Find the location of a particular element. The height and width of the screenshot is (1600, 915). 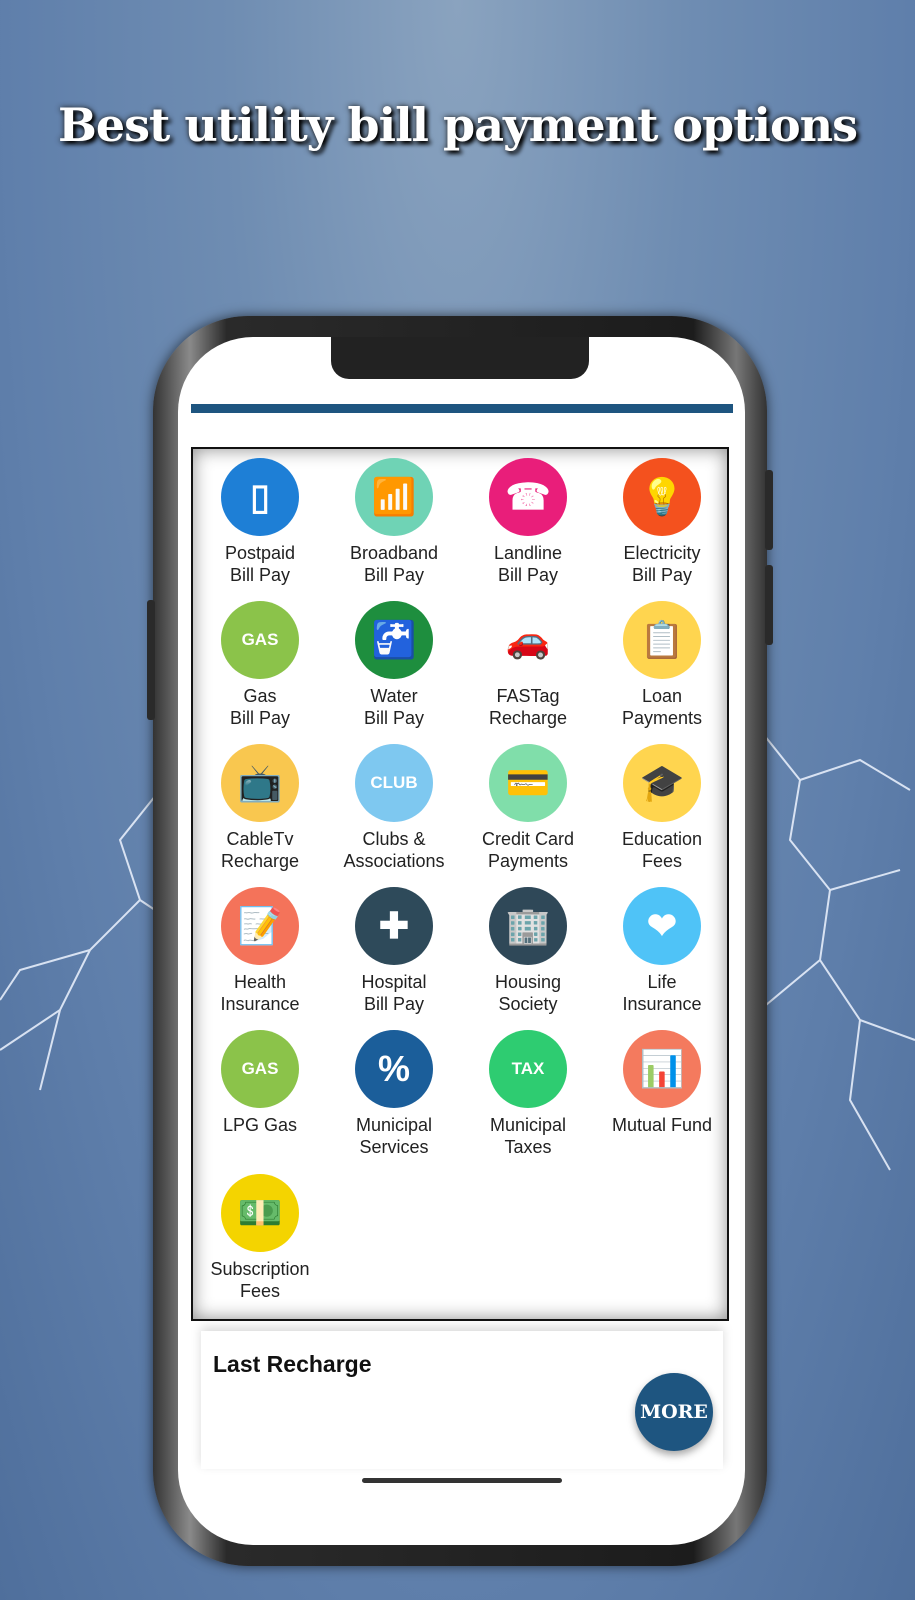

service-item: GAS Gas Bill Pay is located at coordinates (260, 665).